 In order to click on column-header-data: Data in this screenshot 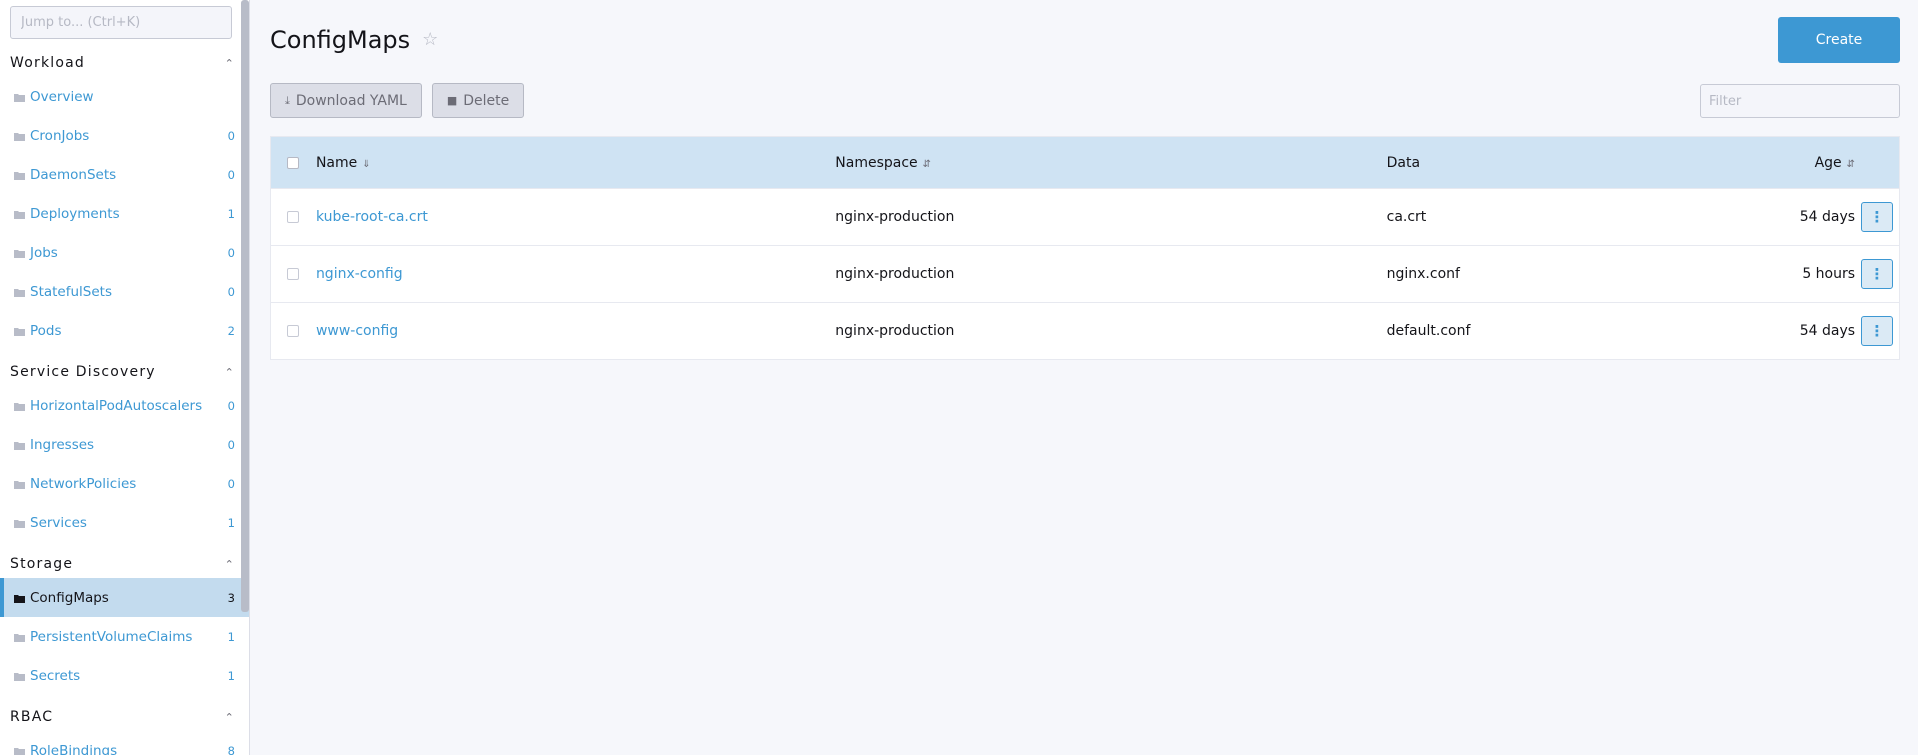, I will do `click(1583, 163)`.